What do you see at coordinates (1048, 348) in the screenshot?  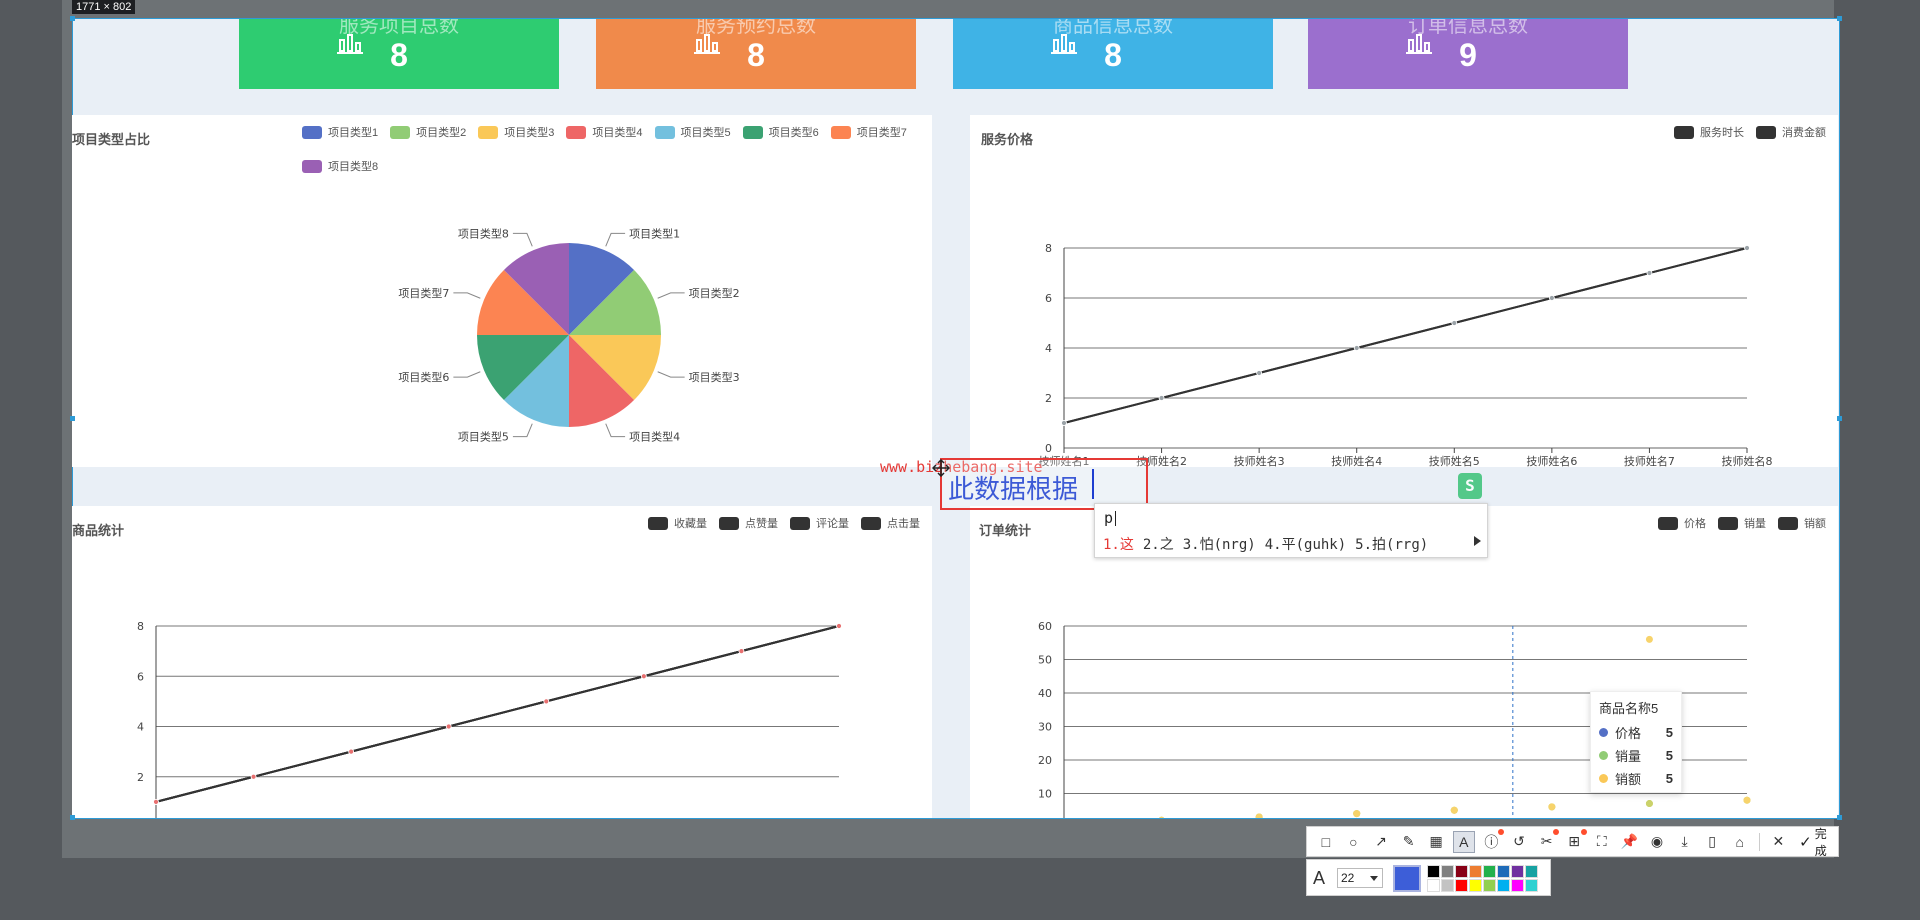 I see `y-tick-label: 4` at bounding box center [1048, 348].